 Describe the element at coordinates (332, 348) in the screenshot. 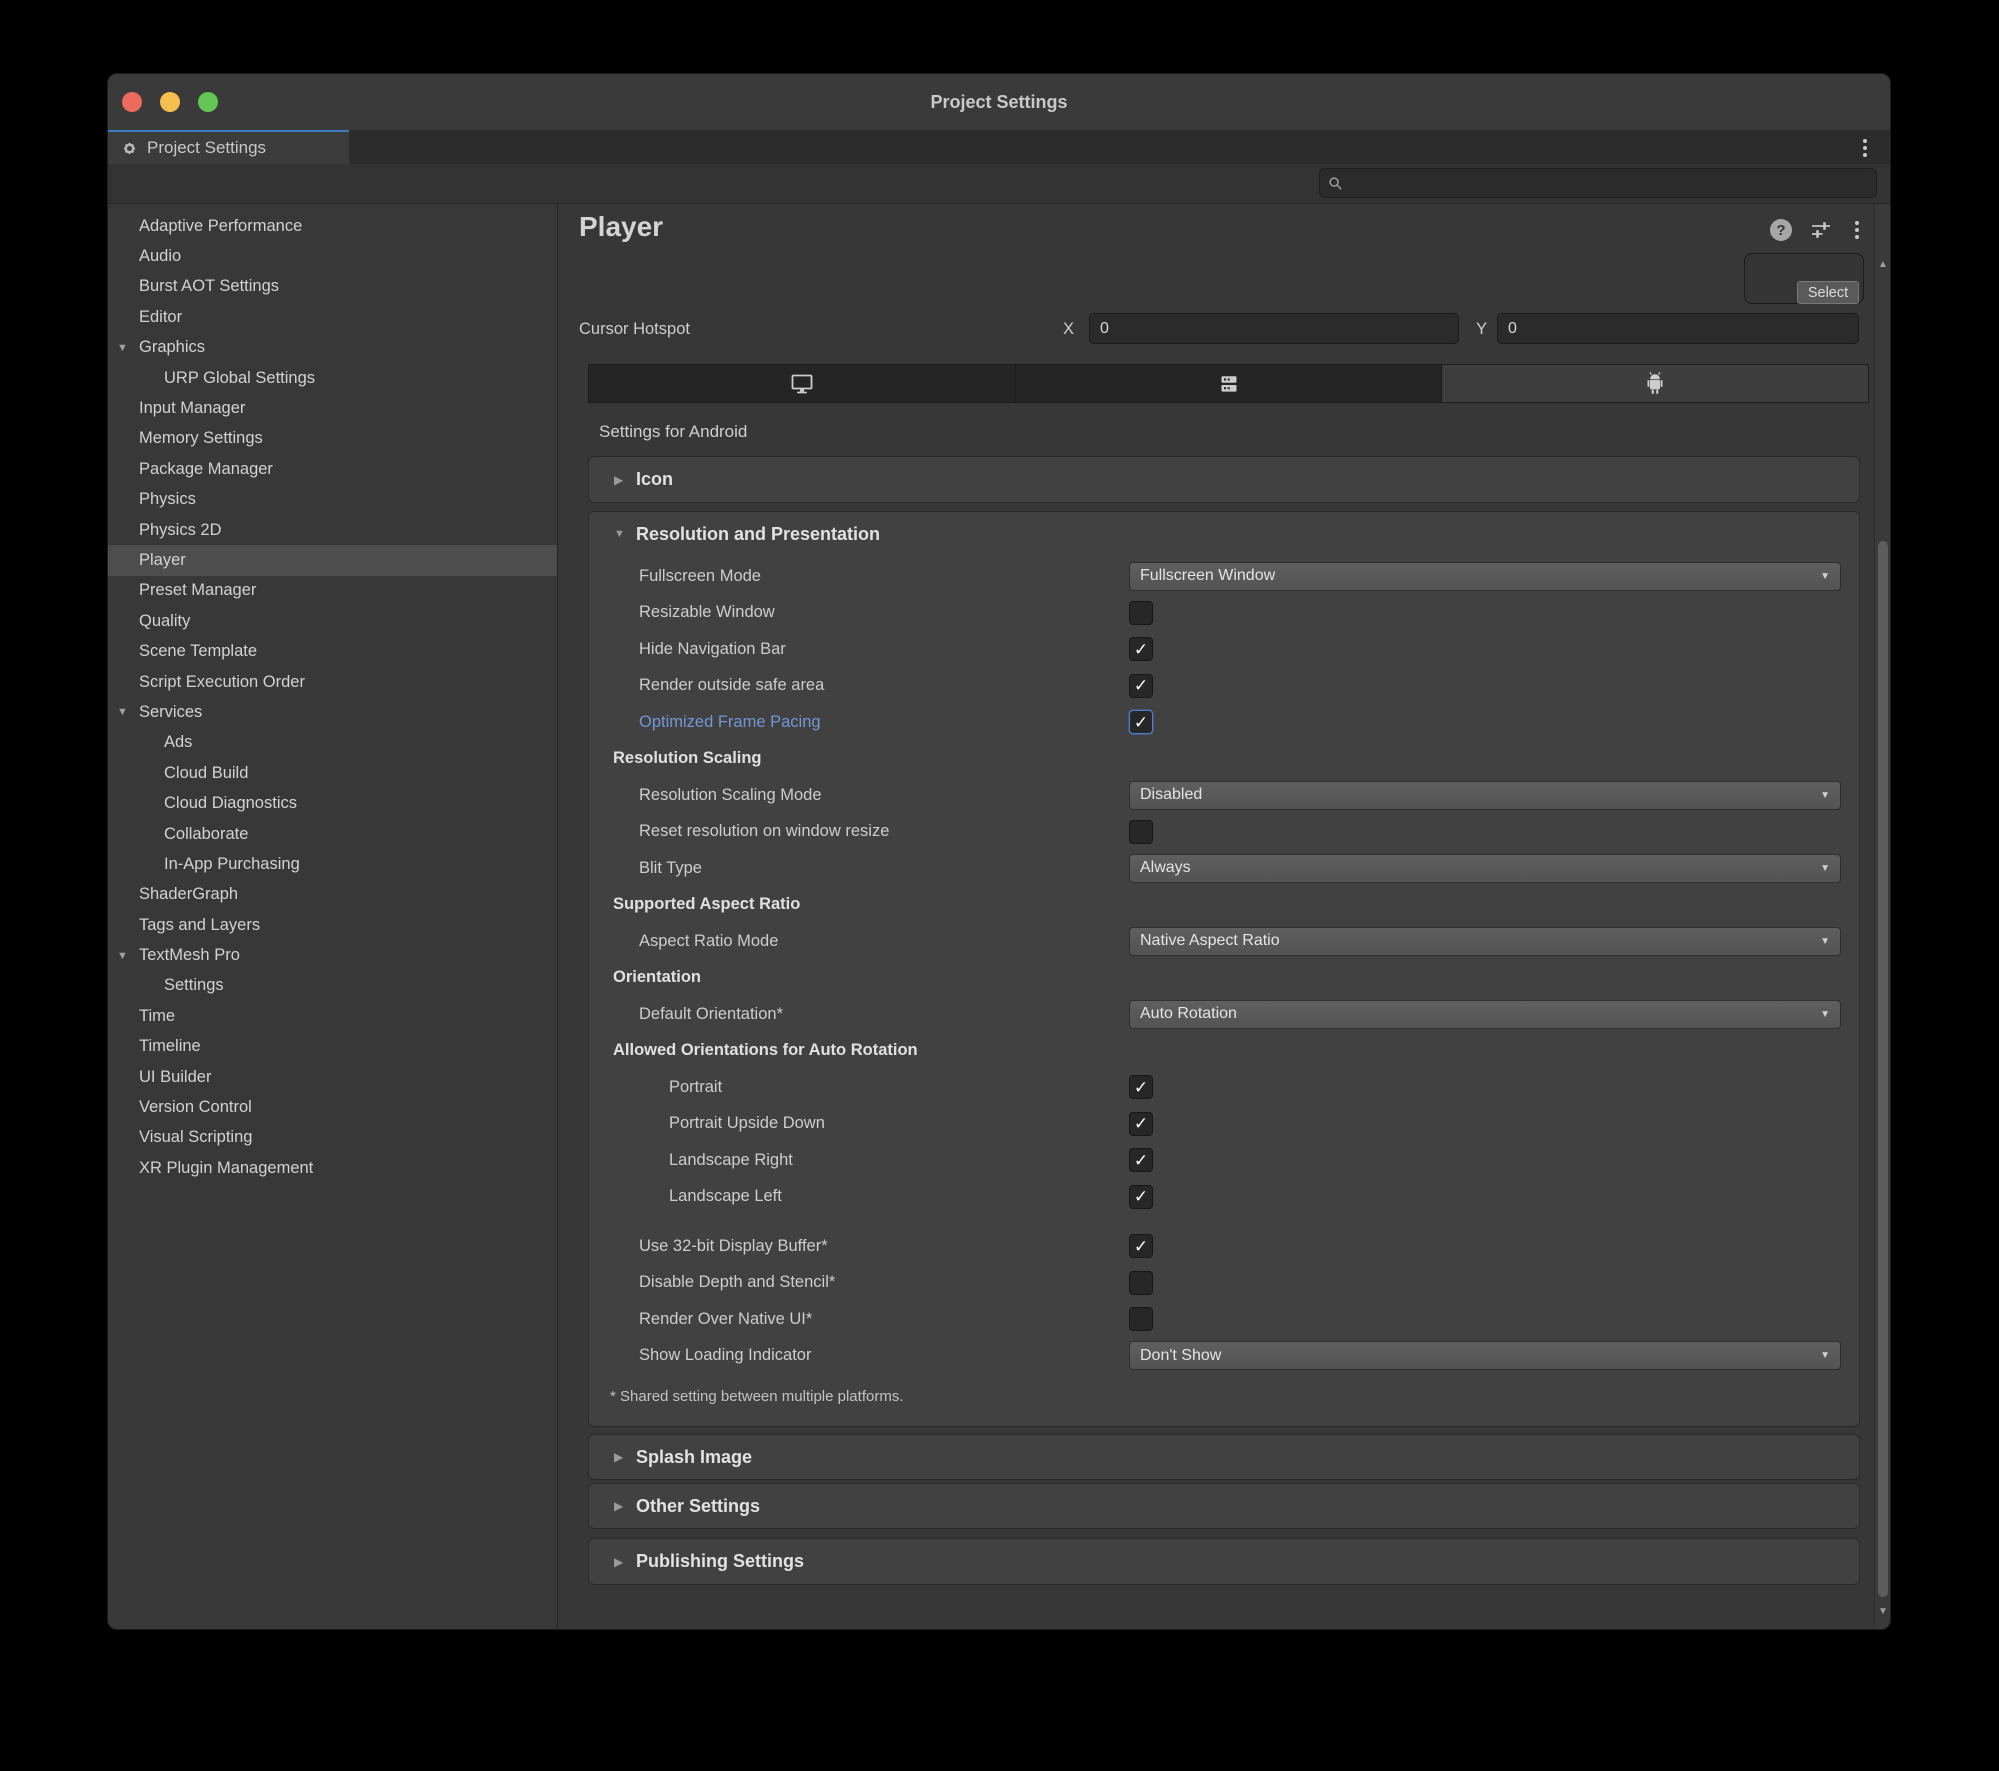

I see `sidebar-item-graphics: ▼ Graphics` at that location.